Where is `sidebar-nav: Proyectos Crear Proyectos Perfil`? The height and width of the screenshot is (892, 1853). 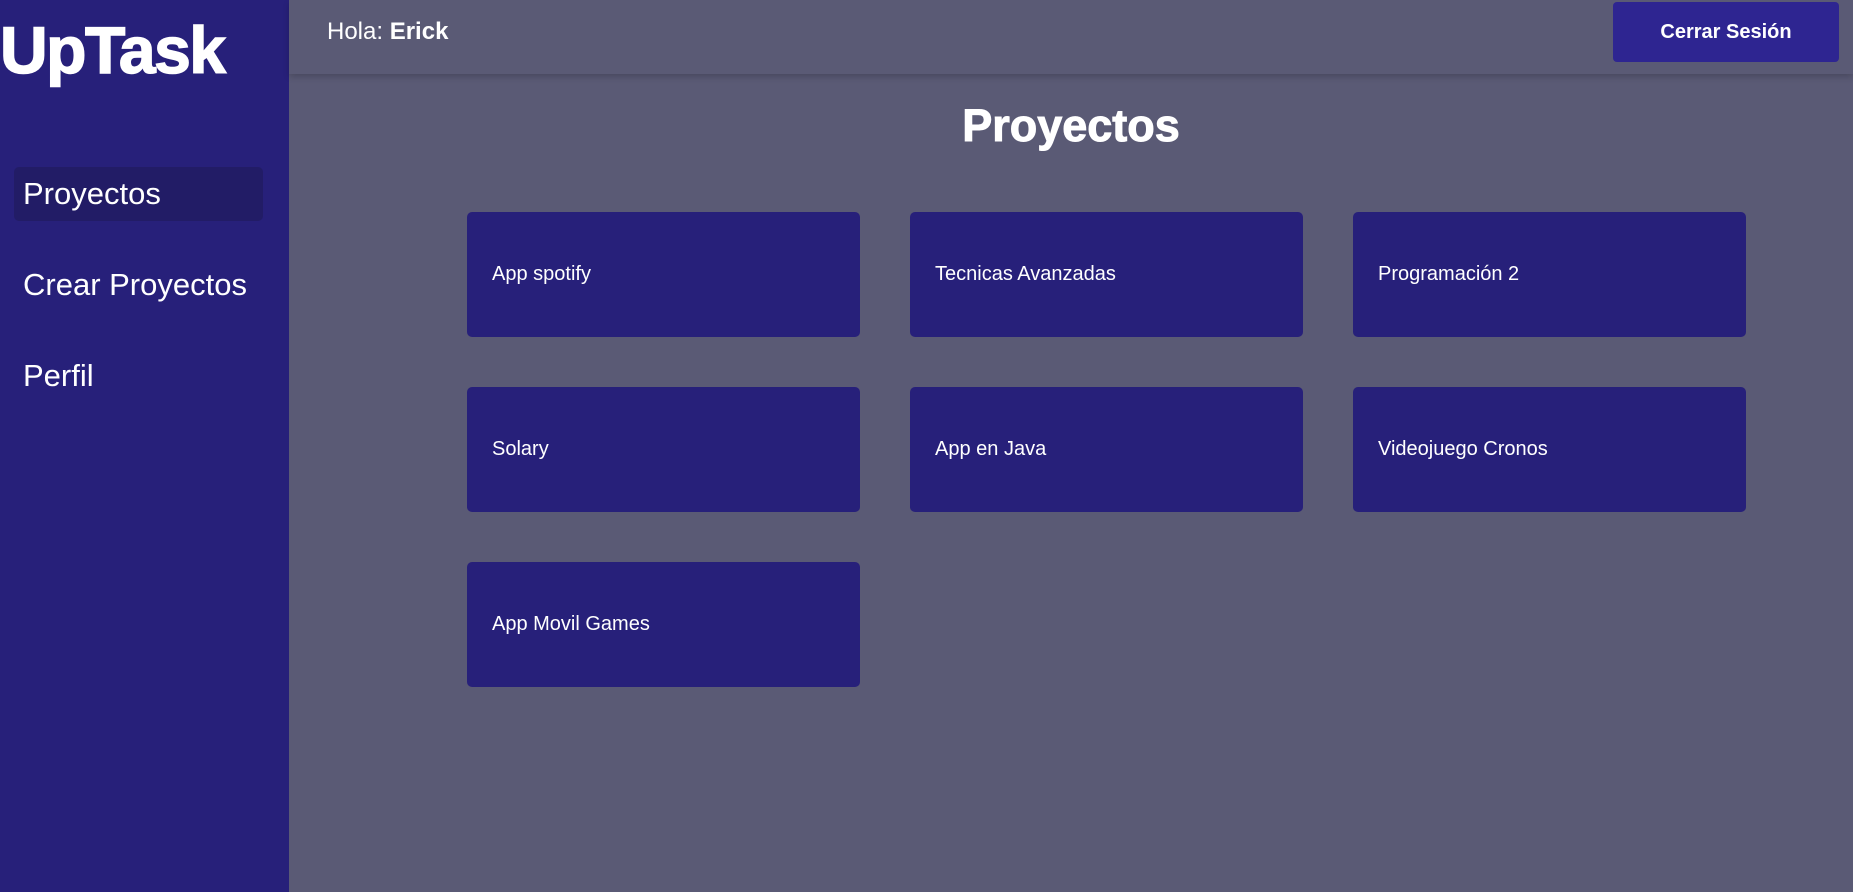 sidebar-nav: Proyectos Crear Proyectos Perfil is located at coordinates (138, 303).